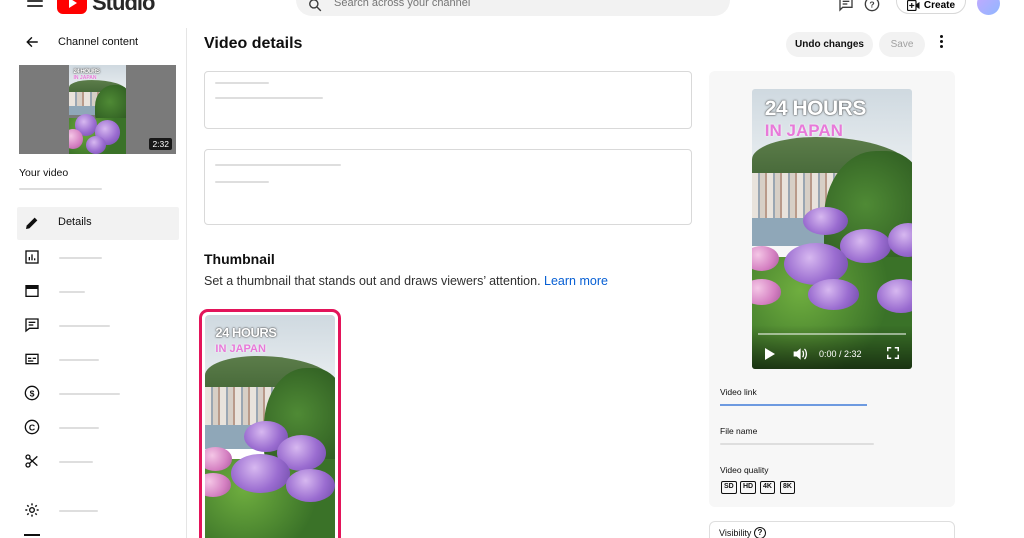 The image size is (1024, 538). What do you see at coordinates (99, 223) in the screenshot?
I see `sidebar-item-details: Details` at bounding box center [99, 223].